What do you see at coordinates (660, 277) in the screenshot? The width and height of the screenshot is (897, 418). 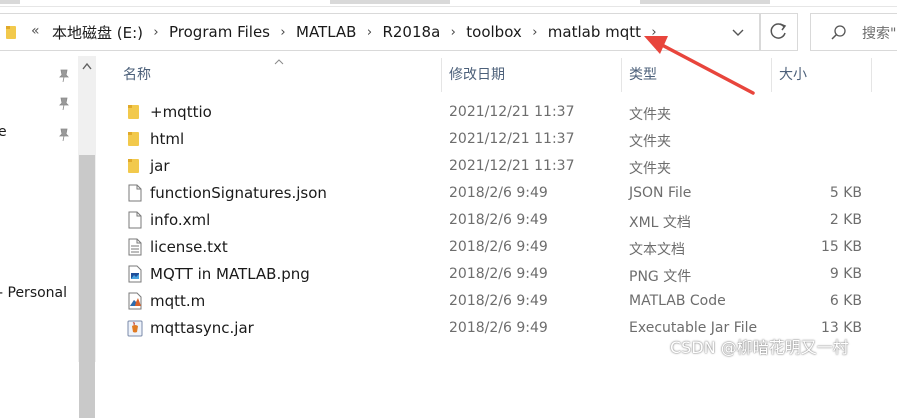 I see `file-type: PNG 文件` at bounding box center [660, 277].